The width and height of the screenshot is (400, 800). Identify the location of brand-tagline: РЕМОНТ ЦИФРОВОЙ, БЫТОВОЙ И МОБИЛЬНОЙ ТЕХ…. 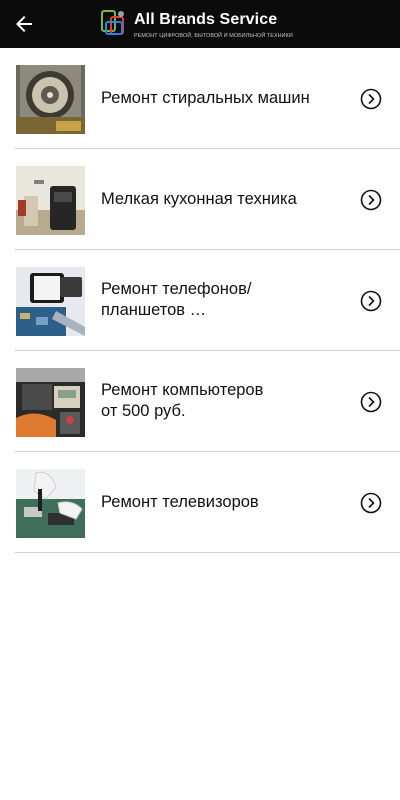
(213, 36).